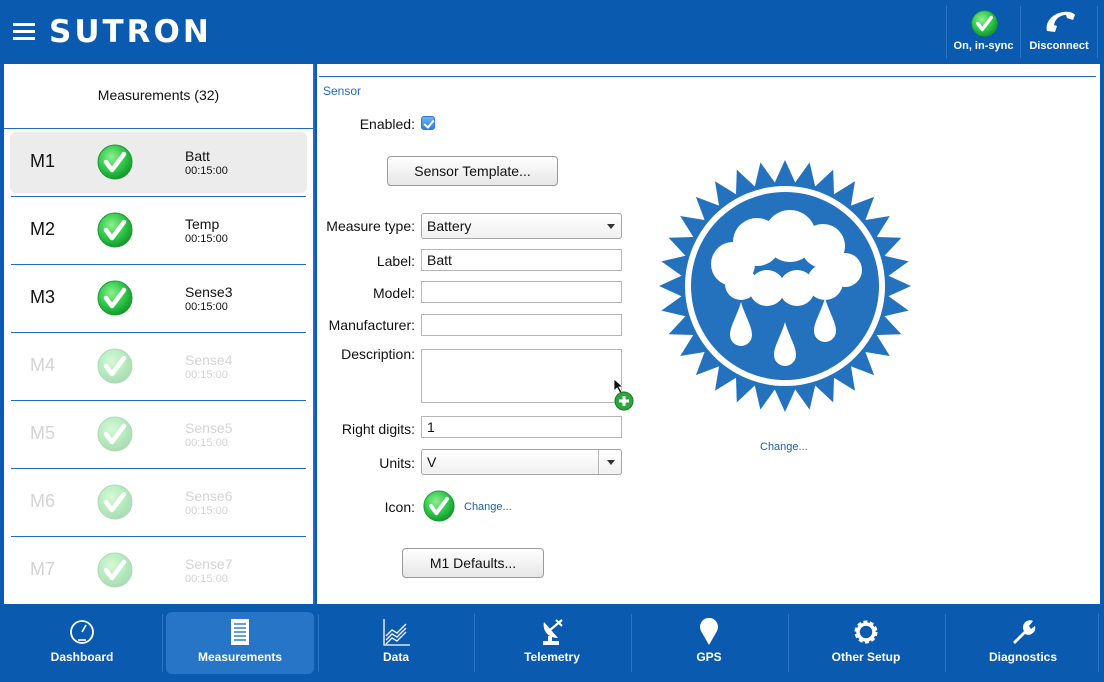  What do you see at coordinates (624, 401) in the screenshot?
I see `add-plus-icon` at bounding box center [624, 401].